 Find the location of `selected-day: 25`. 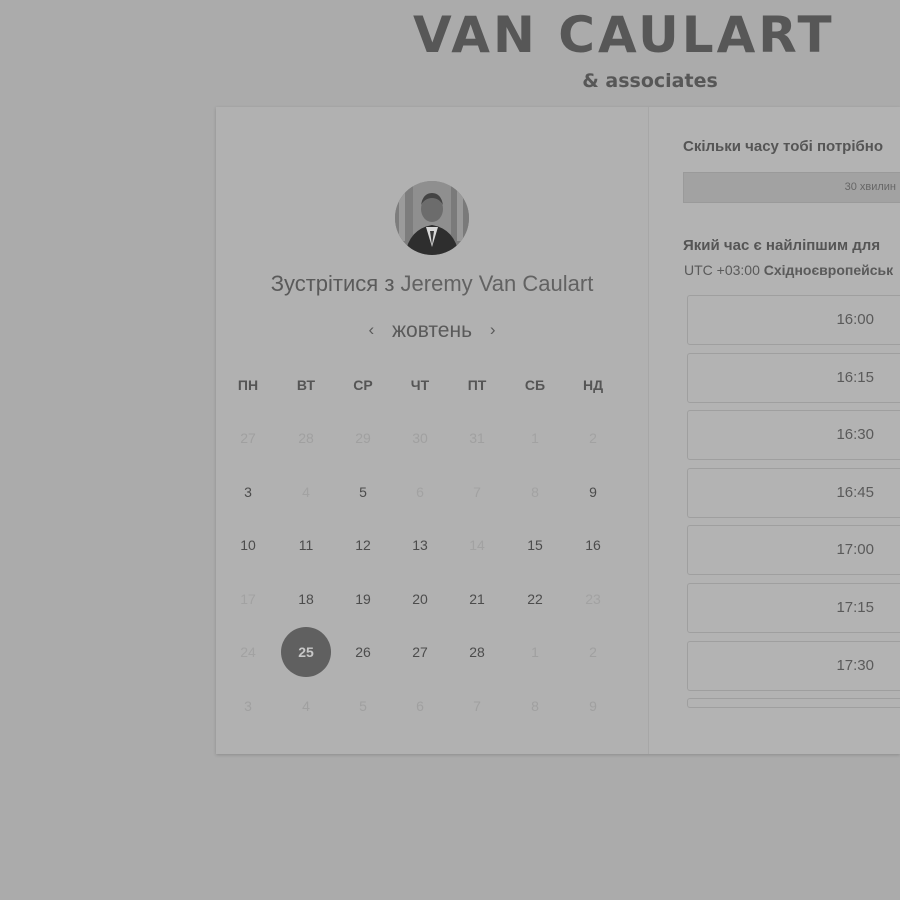

selected-day: 25 is located at coordinates (306, 652).